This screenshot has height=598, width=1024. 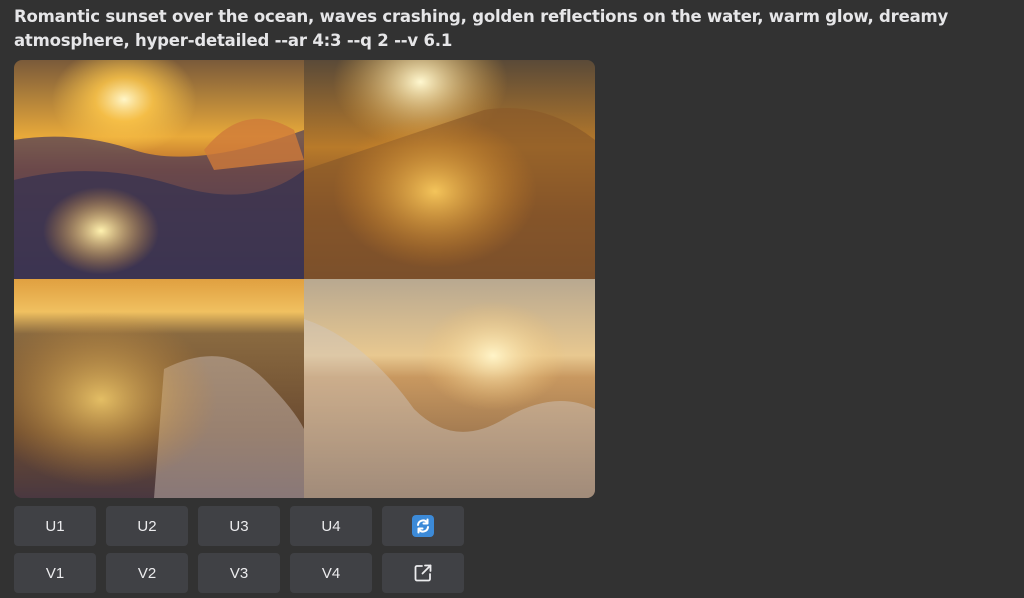 I want to click on reroll-button, so click(x=423, y=526).